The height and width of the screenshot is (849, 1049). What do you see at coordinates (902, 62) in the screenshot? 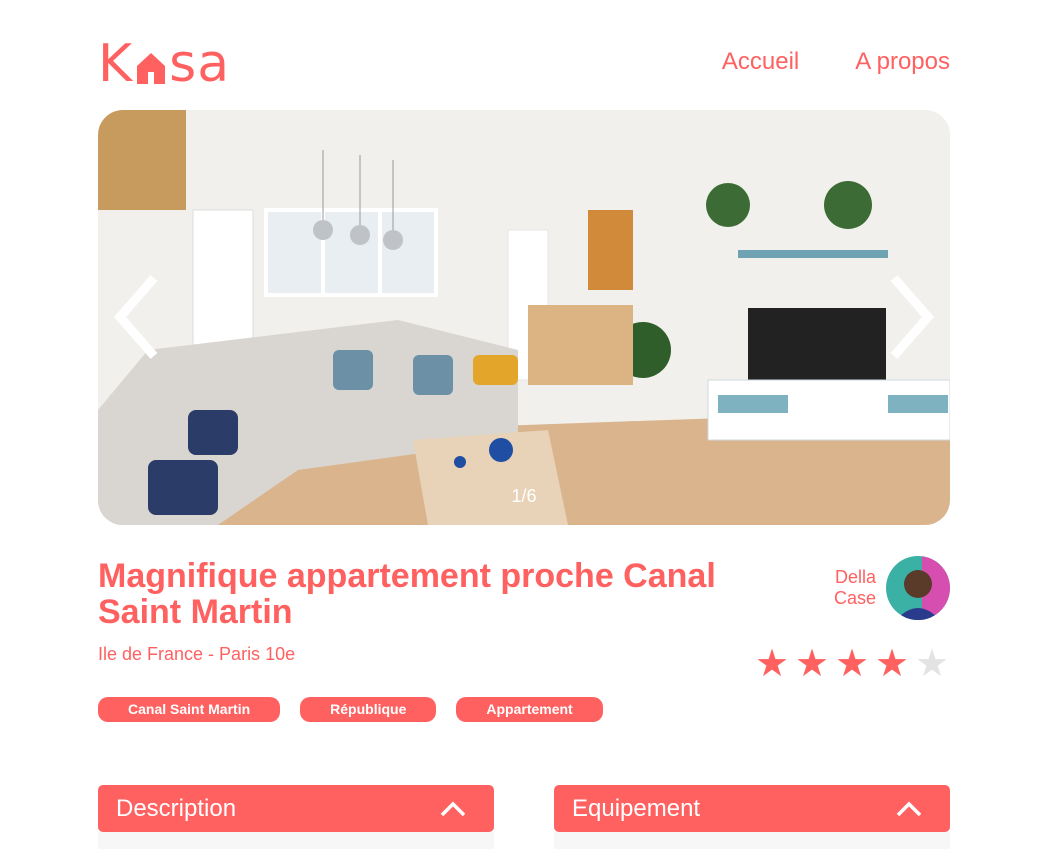
I see `nav-about-link: A propos` at bounding box center [902, 62].